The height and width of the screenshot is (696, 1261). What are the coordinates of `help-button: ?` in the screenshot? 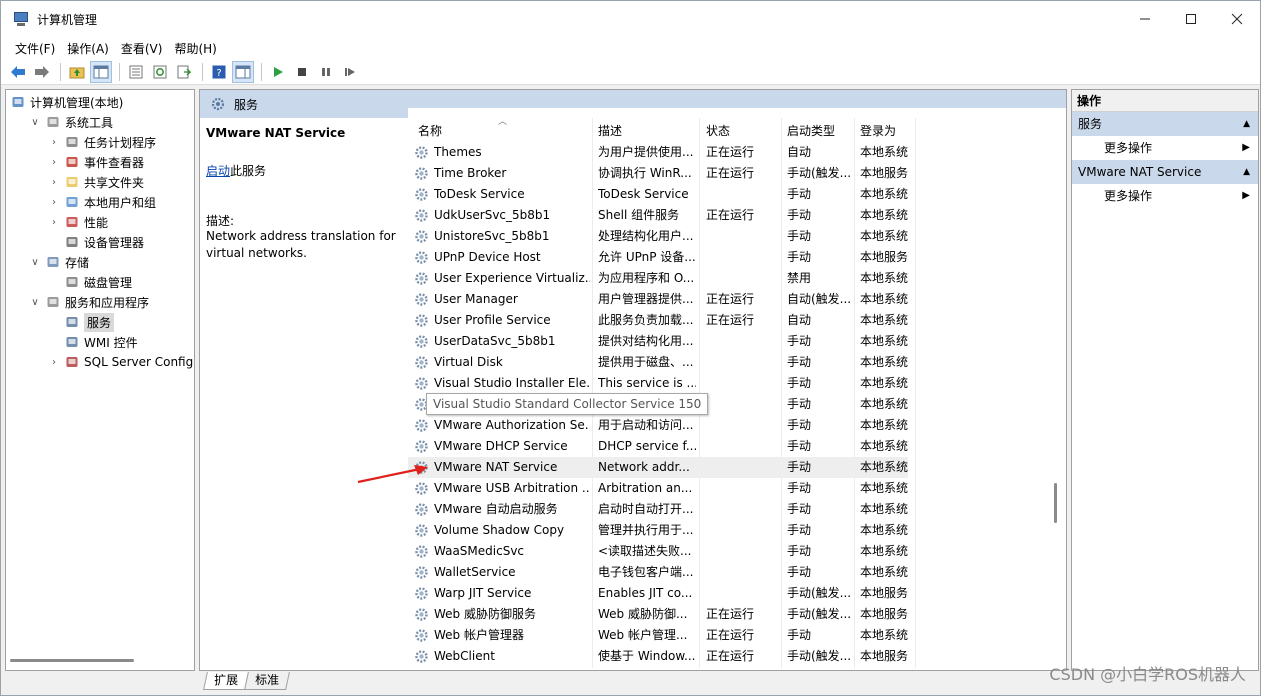 It's located at (219, 72).